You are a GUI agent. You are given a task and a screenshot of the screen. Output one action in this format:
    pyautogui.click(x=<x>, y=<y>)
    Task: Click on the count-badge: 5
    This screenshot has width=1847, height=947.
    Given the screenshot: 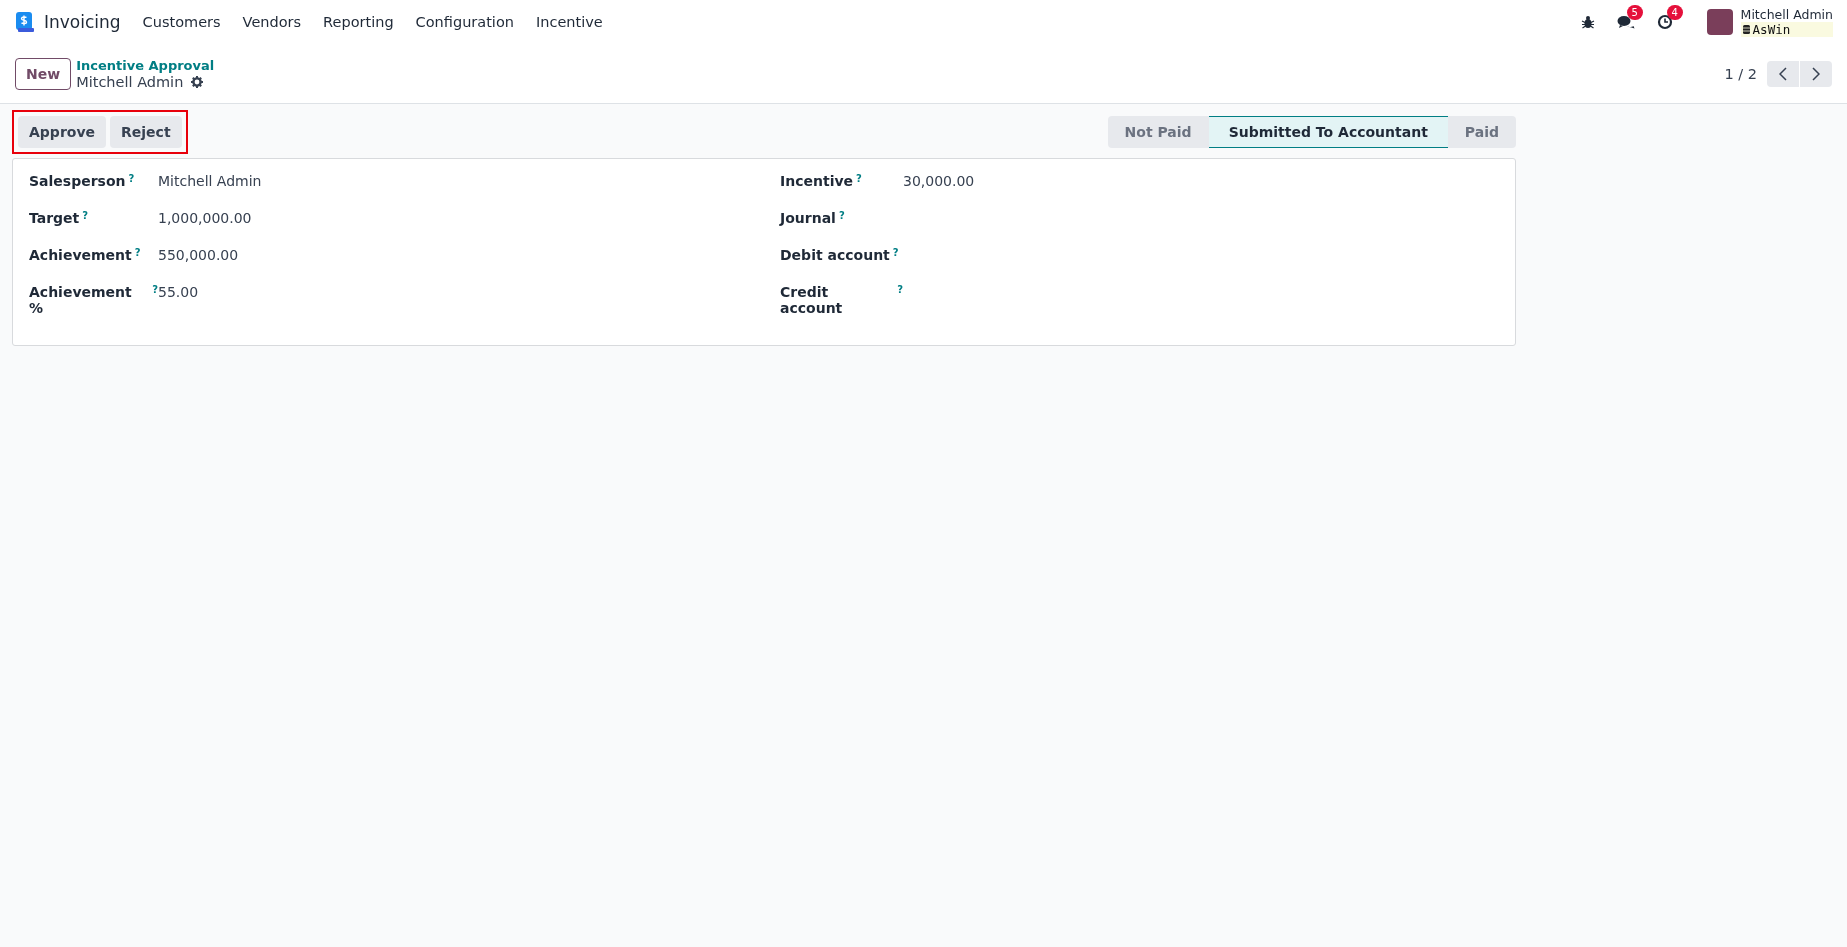 What is the action you would take?
    pyautogui.click(x=1634, y=12)
    